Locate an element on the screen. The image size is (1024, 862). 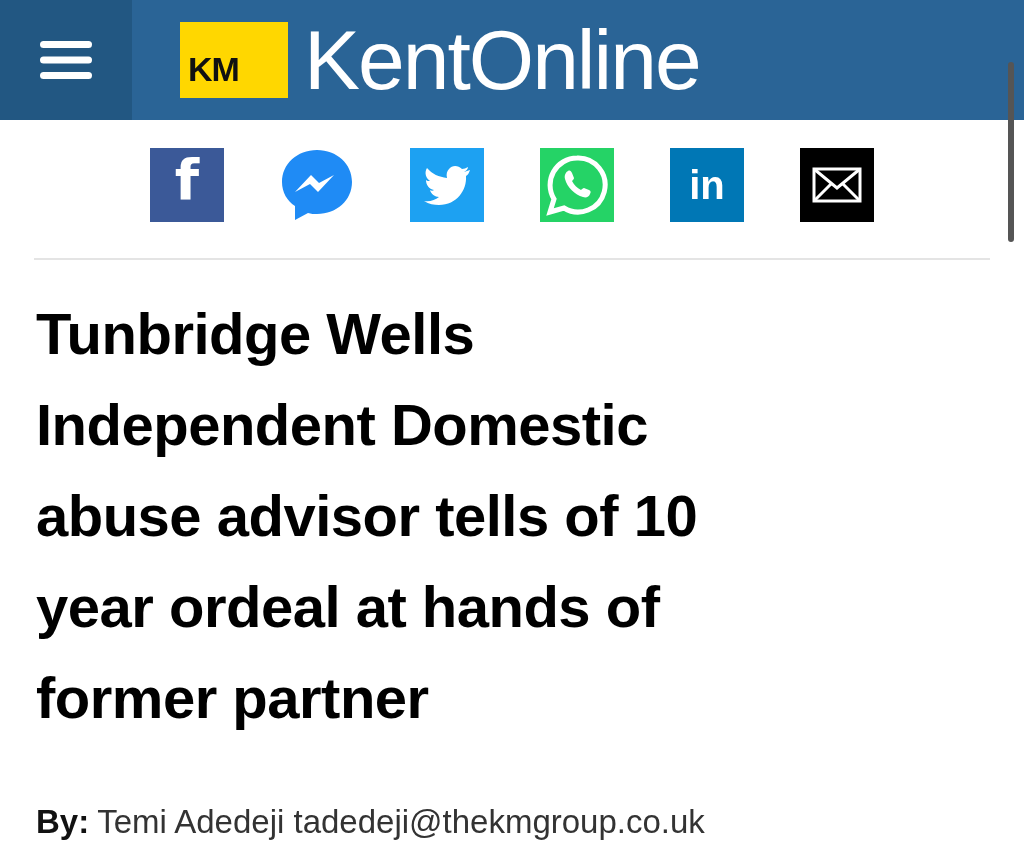
envelope-icon is located at coordinates (837, 185).